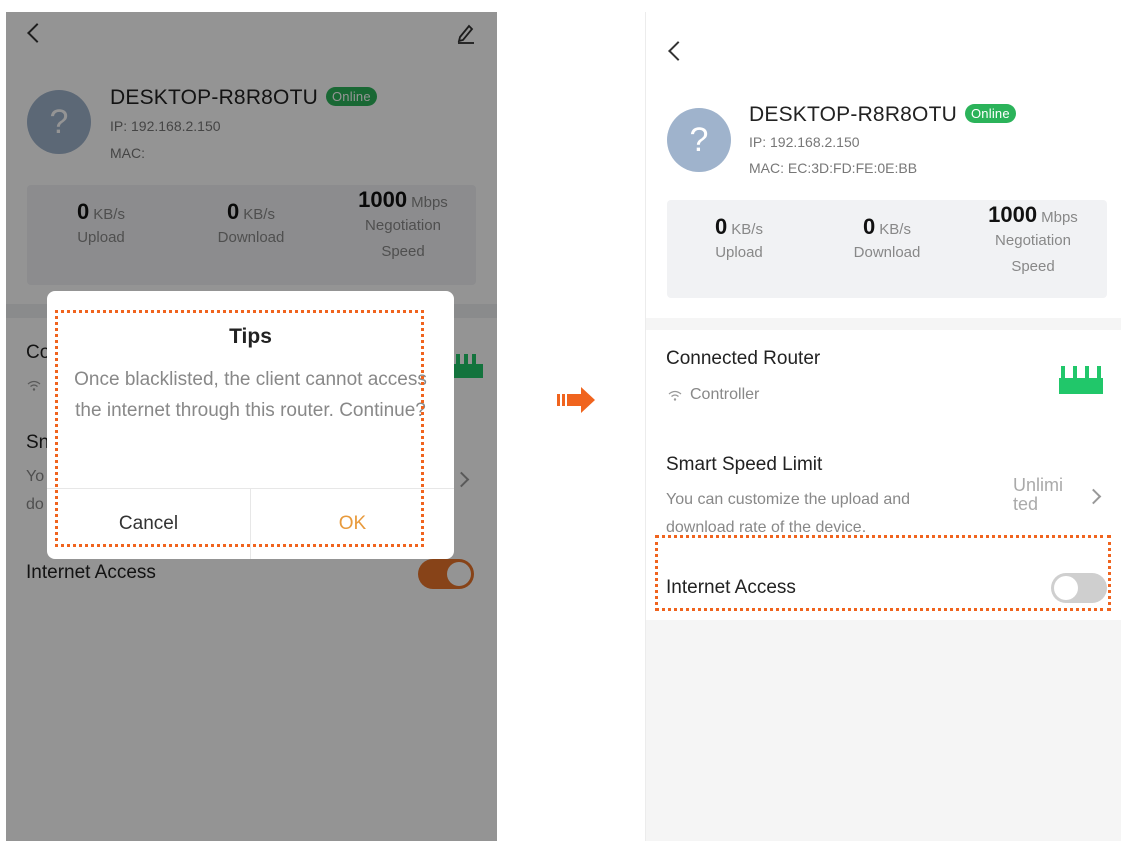  Describe the element at coordinates (853, 114) in the screenshot. I see `device-name: DESKTOP-R8R8OTU` at that location.